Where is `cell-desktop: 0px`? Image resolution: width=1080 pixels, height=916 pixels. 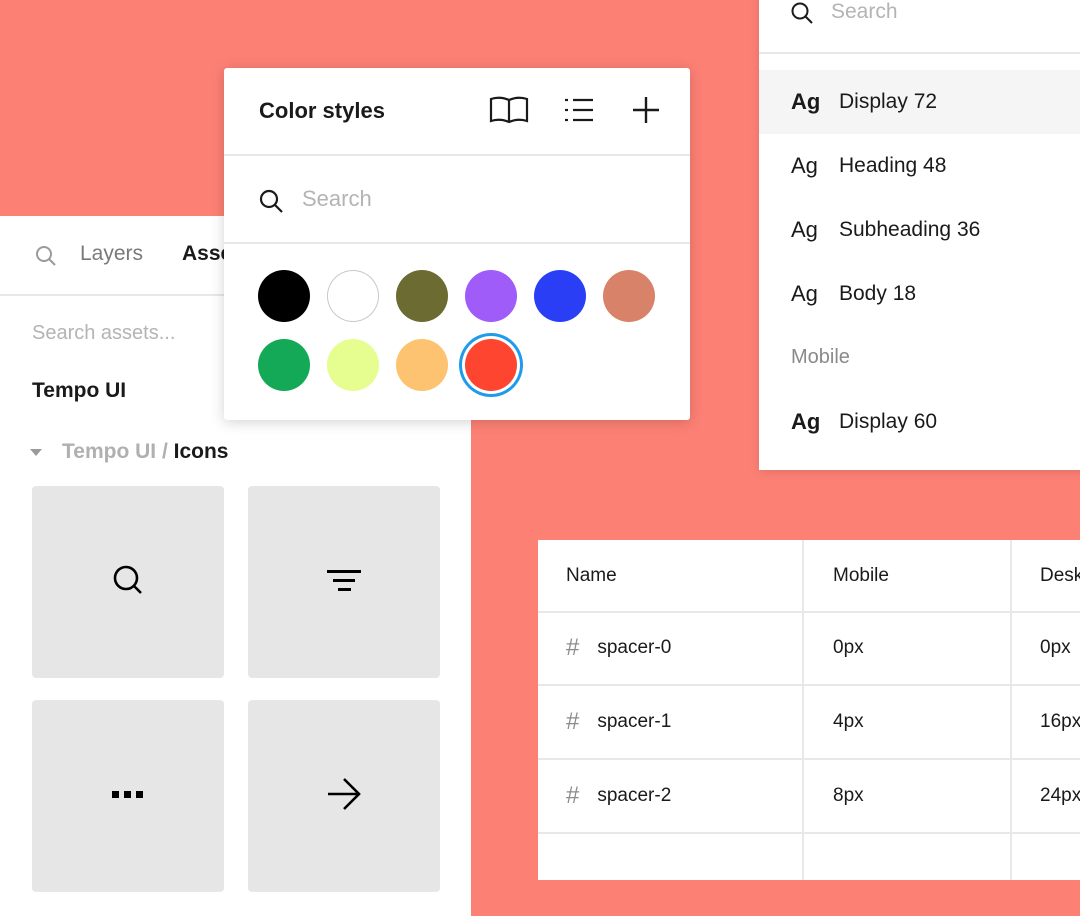
cell-desktop: 0px is located at coordinates (1055, 648).